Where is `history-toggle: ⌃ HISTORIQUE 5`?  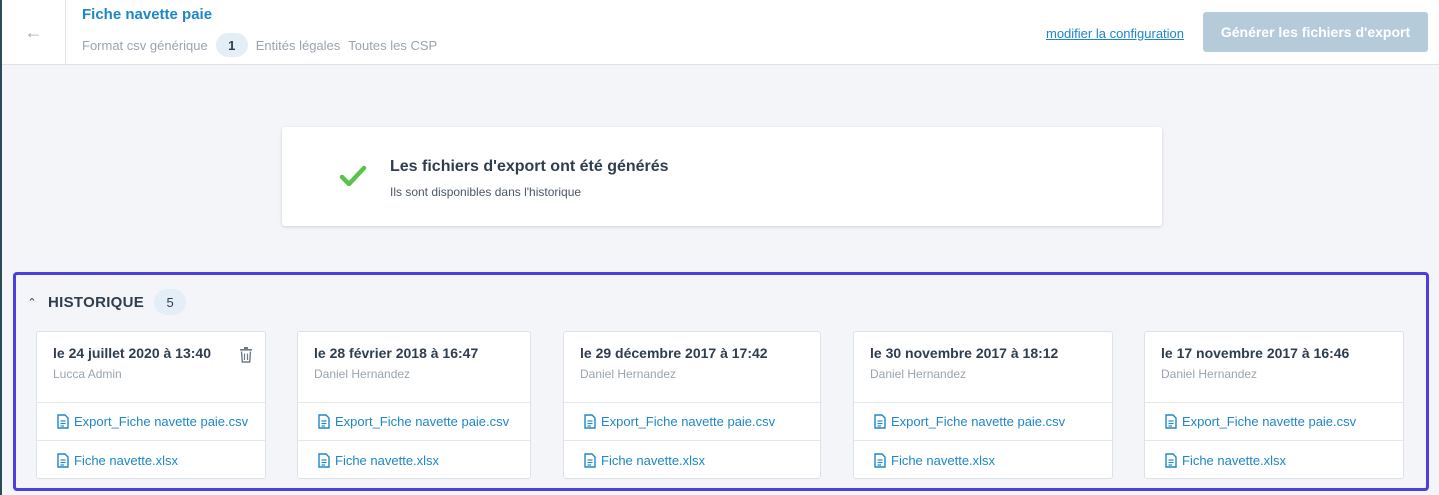
history-toggle: ⌃ HISTORIQUE 5 is located at coordinates (106, 302).